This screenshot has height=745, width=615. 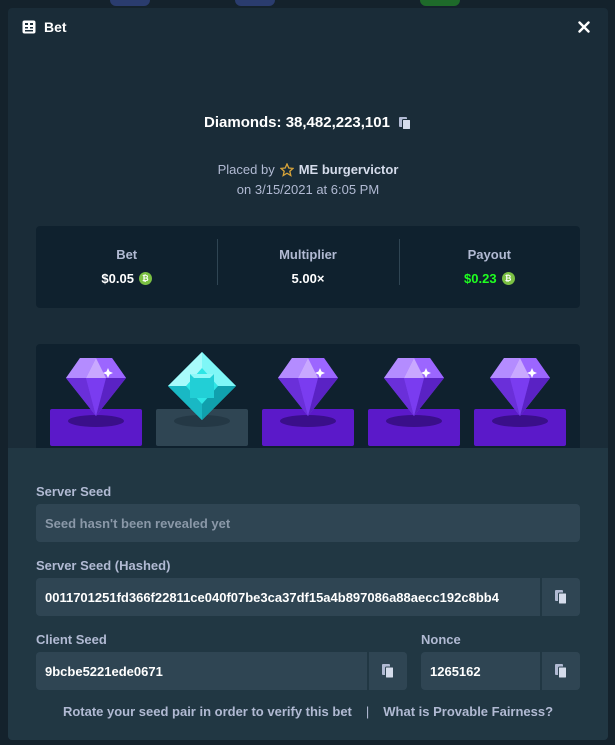 What do you see at coordinates (455, 671) in the screenshot?
I see `nonce-value: 1265162` at bounding box center [455, 671].